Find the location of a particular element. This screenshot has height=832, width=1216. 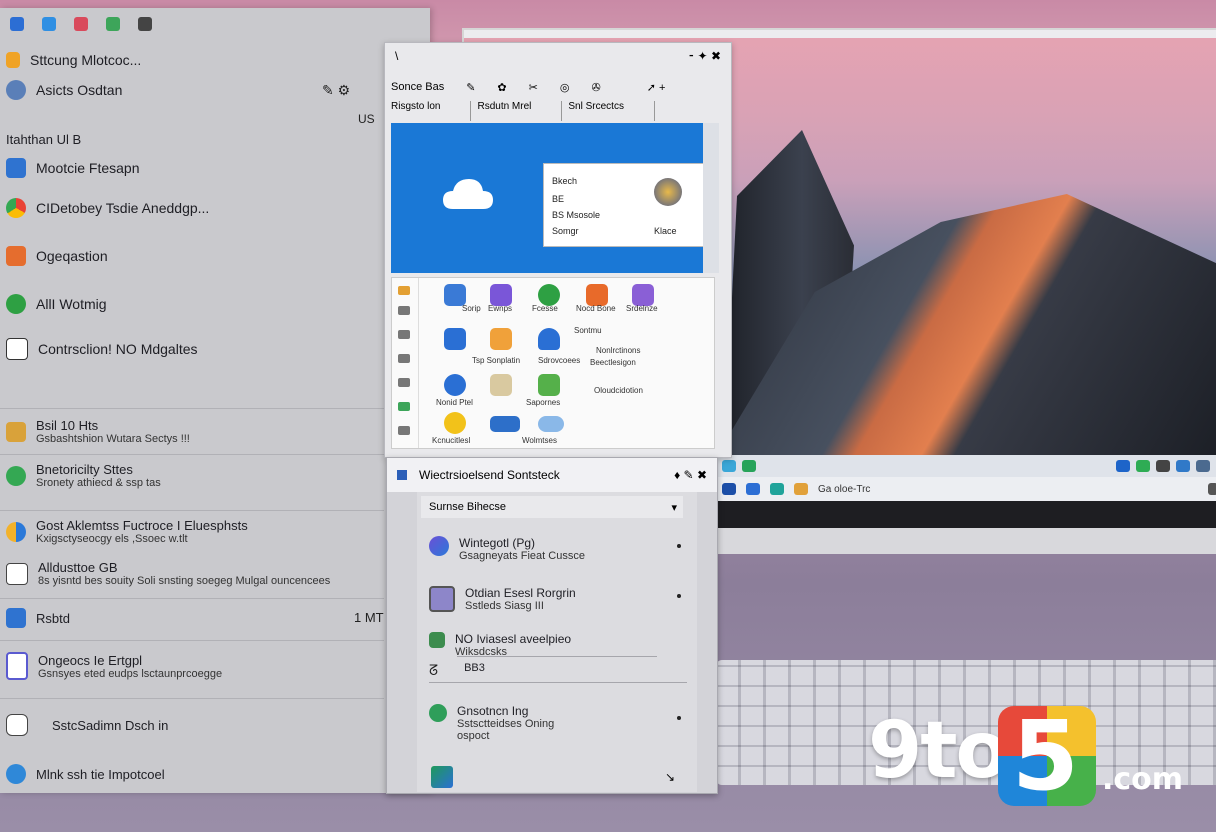

list-item: NO Iviasesl aveelpieo Wiksdcsks is located at coordinates (558, 645).